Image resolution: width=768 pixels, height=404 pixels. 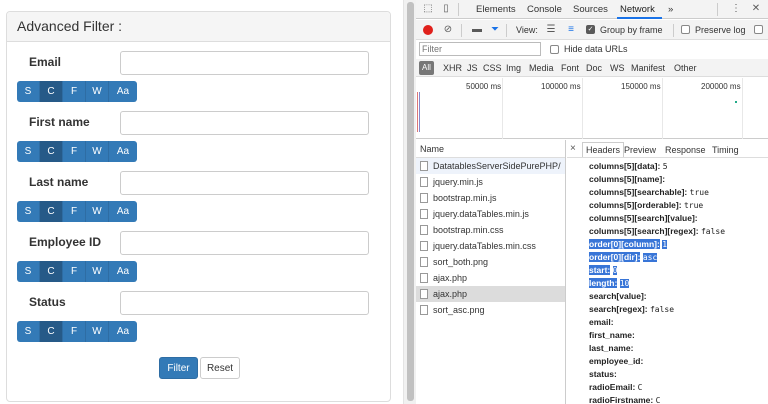 What do you see at coordinates (477, 30) in the screenshot?
I see `capture-screenshots-icon: ▬` at bounding box center [477, 30].